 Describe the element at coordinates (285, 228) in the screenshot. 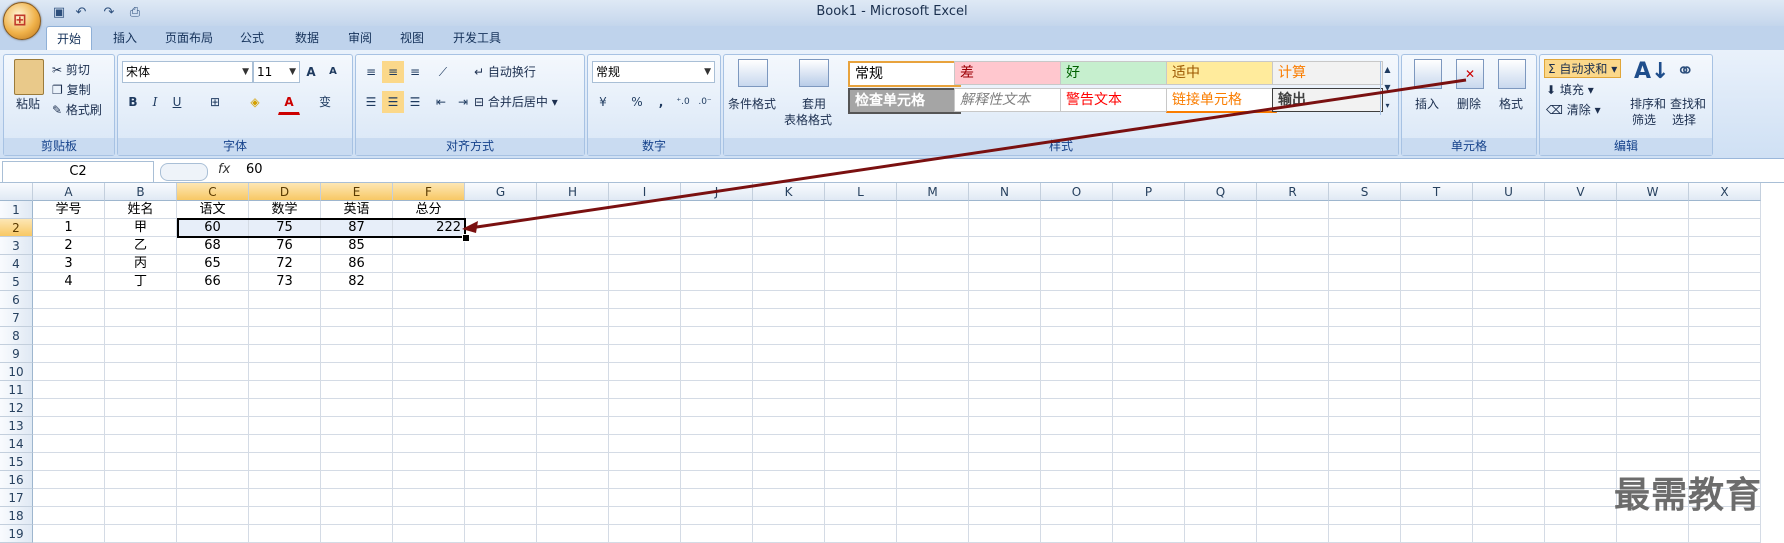

I see `cell-D2: 75` at that location.